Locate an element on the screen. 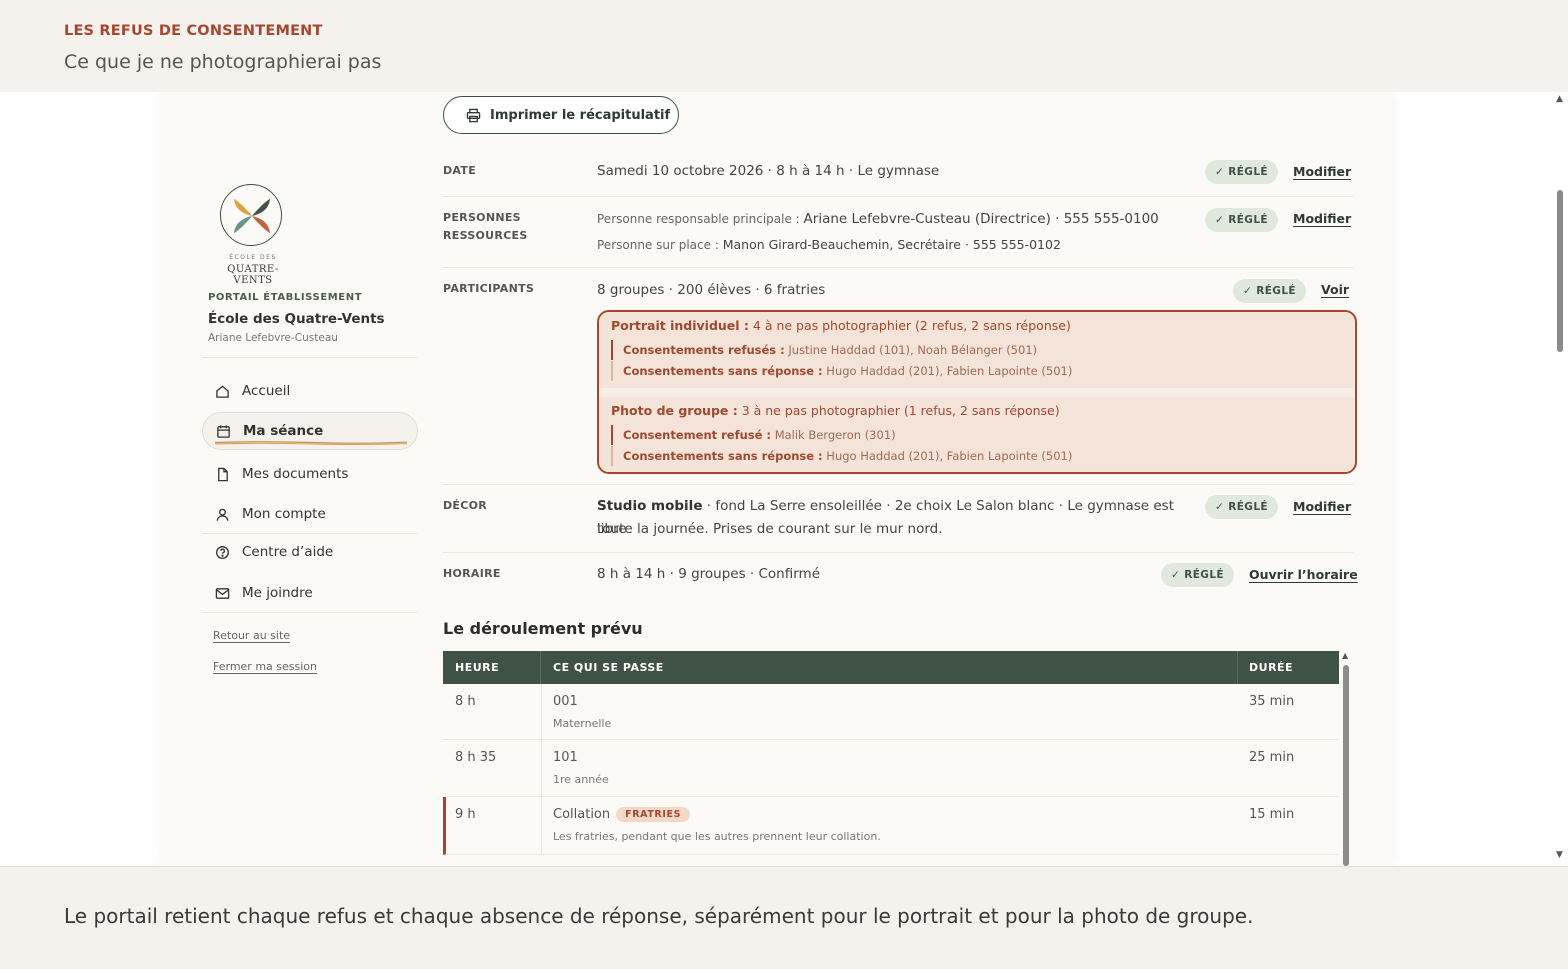 Image resolution: width=1568 pixels, height=969 pixels. row-duration: 25 min is located at coordinates (1272, 757).